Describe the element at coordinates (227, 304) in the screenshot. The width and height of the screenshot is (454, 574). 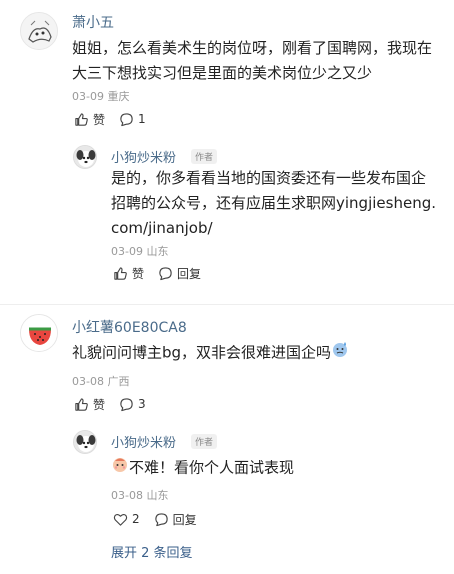
I see `comment-divider` at that location.